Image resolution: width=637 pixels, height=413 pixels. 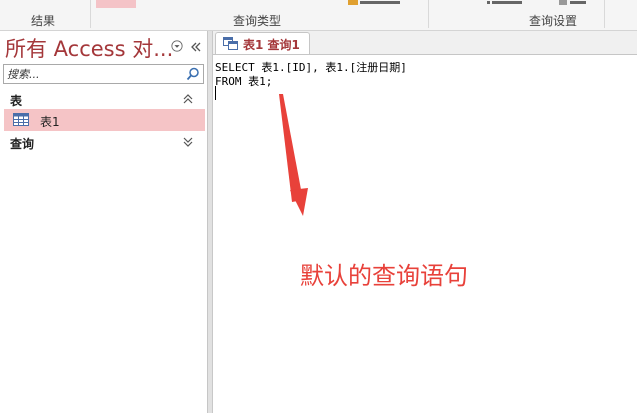 What do you see at coordinates (16, 101) in the screenshot?
I see `nav-section-label: 表` at bounding box center [16, 101].